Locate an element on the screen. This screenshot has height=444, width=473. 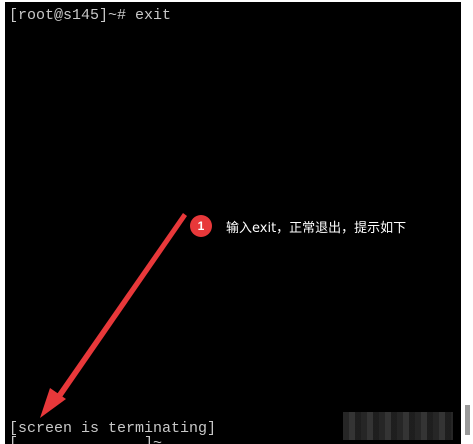
step-annotation: 1 输入exit，正常退出，提示如下 is located at coordinates (298, 226).